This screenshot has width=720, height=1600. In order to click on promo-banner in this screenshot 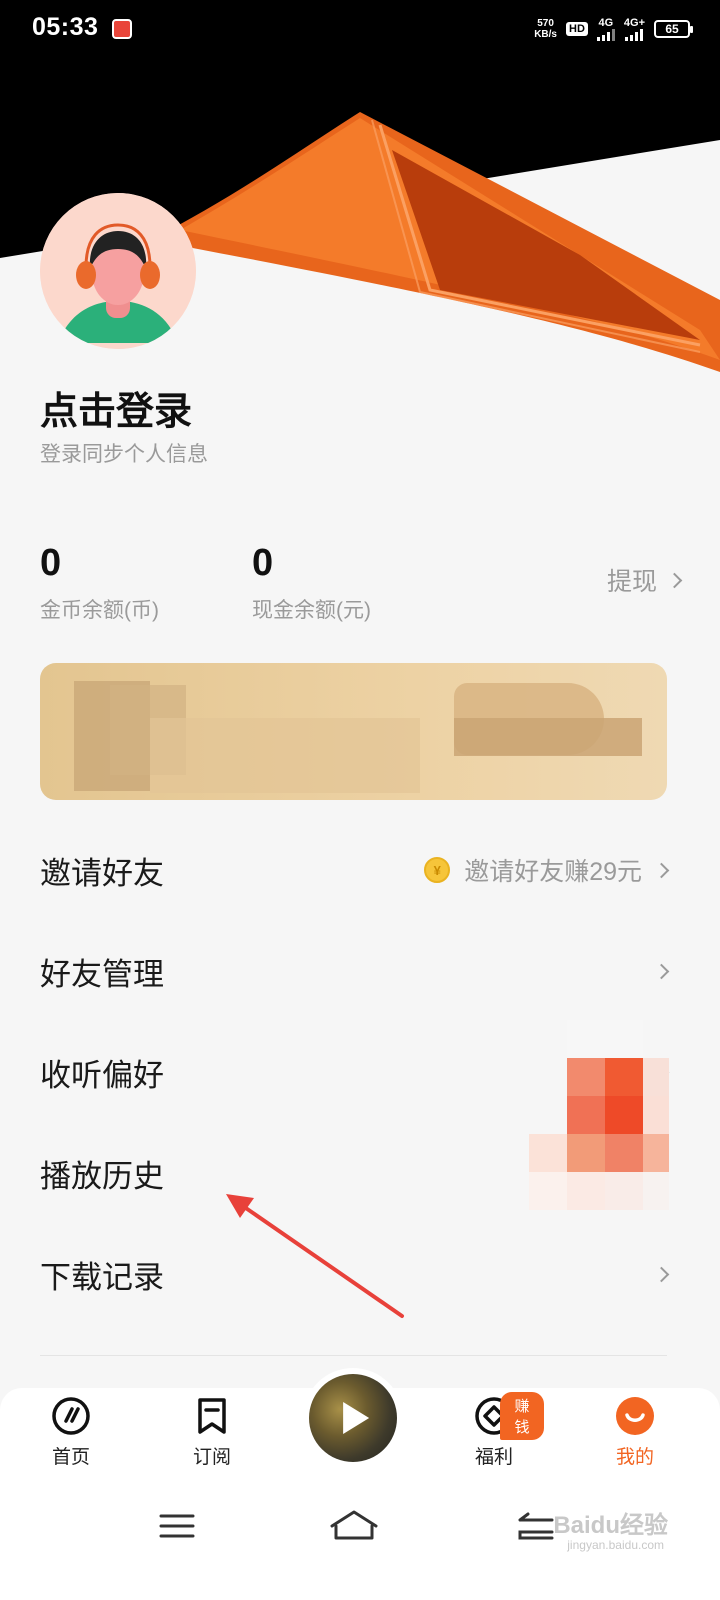, I will do `click(353, 731)`.